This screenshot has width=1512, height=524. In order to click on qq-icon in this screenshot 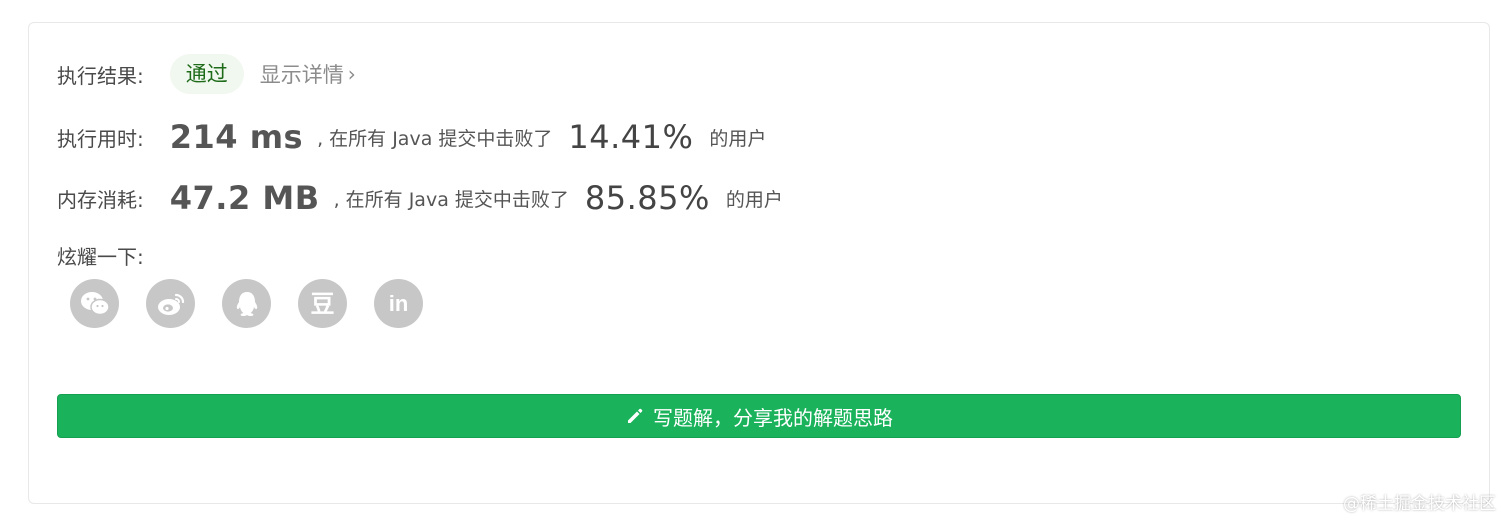, I will do `click(246, 303)`.